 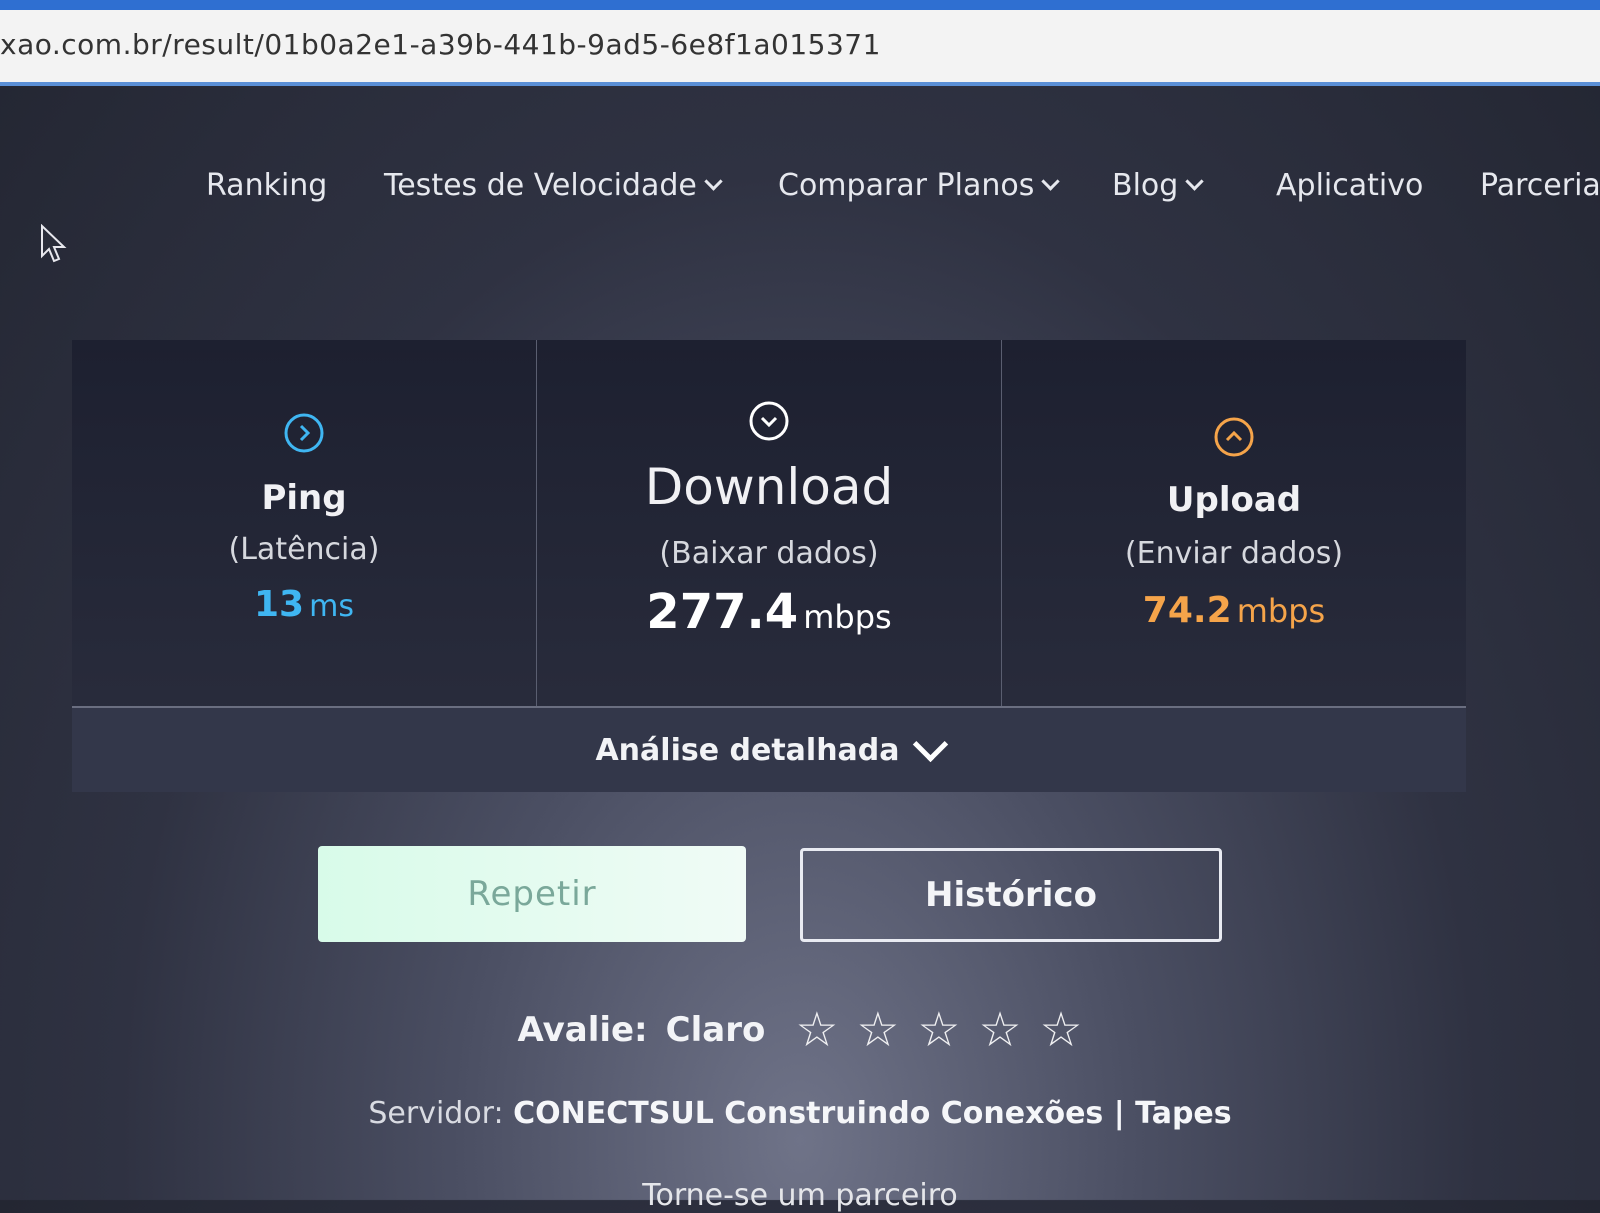 What do you see at coordinates (769, 487) in the screenshot?
I see `download-title: Download` at bounding box center [769, 487].